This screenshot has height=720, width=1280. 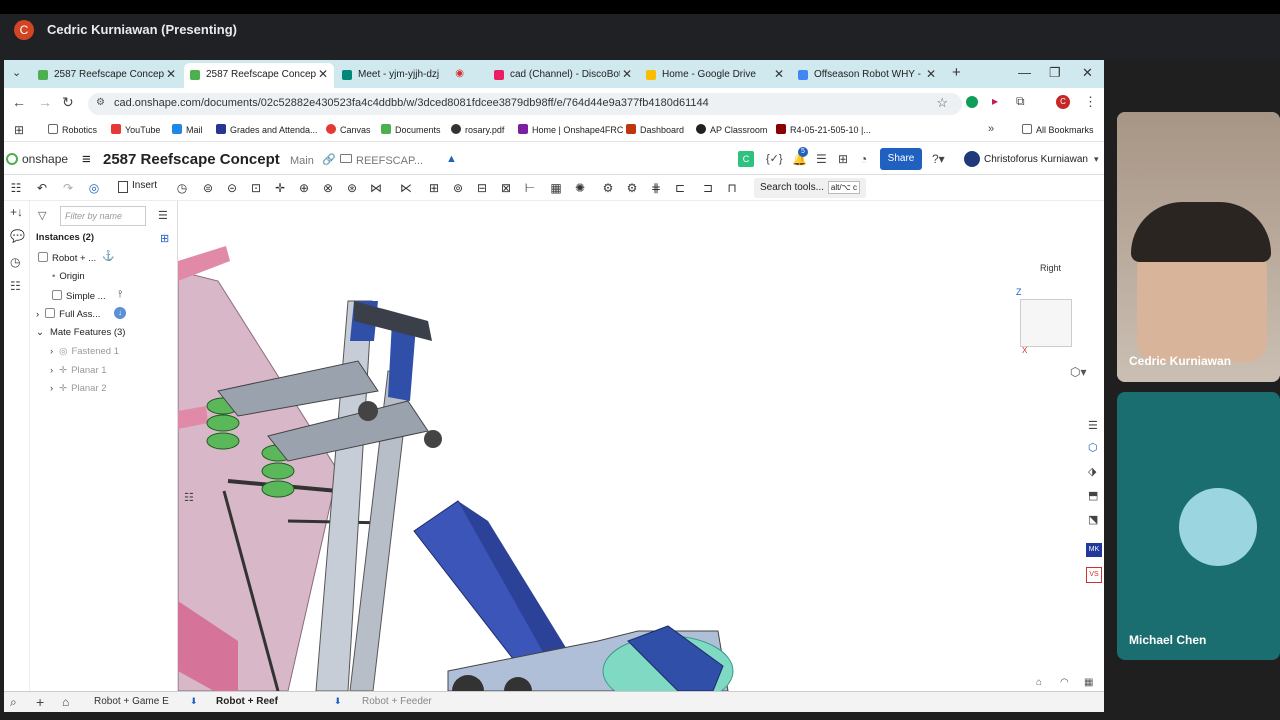 I want to click on mate-connector-icon: ⊞, so click(x=434, y=188).